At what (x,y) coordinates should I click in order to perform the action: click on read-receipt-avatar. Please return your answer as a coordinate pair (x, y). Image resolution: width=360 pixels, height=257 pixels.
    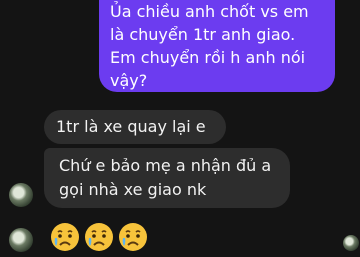
    Looking at the image, I should click on (351, 243).